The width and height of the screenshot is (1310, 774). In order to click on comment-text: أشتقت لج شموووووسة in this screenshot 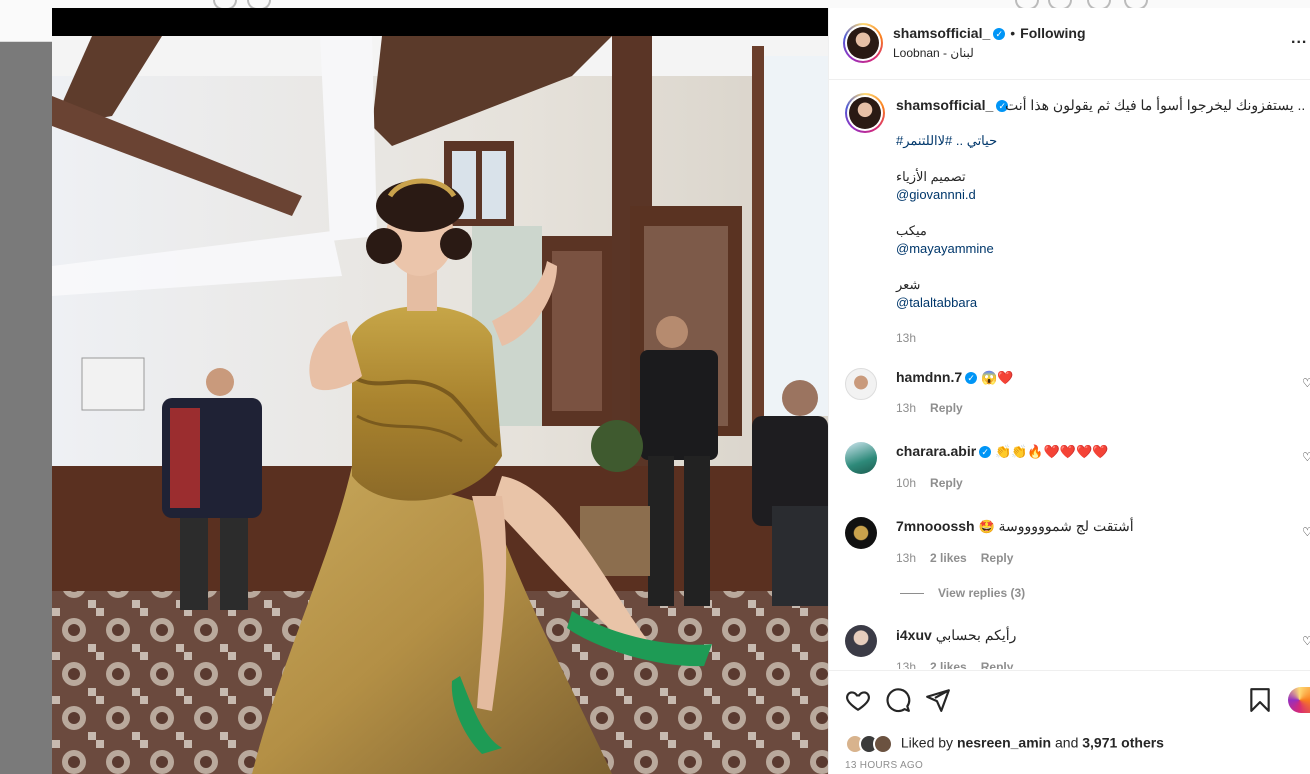, I will do `click(1066, 526)`.